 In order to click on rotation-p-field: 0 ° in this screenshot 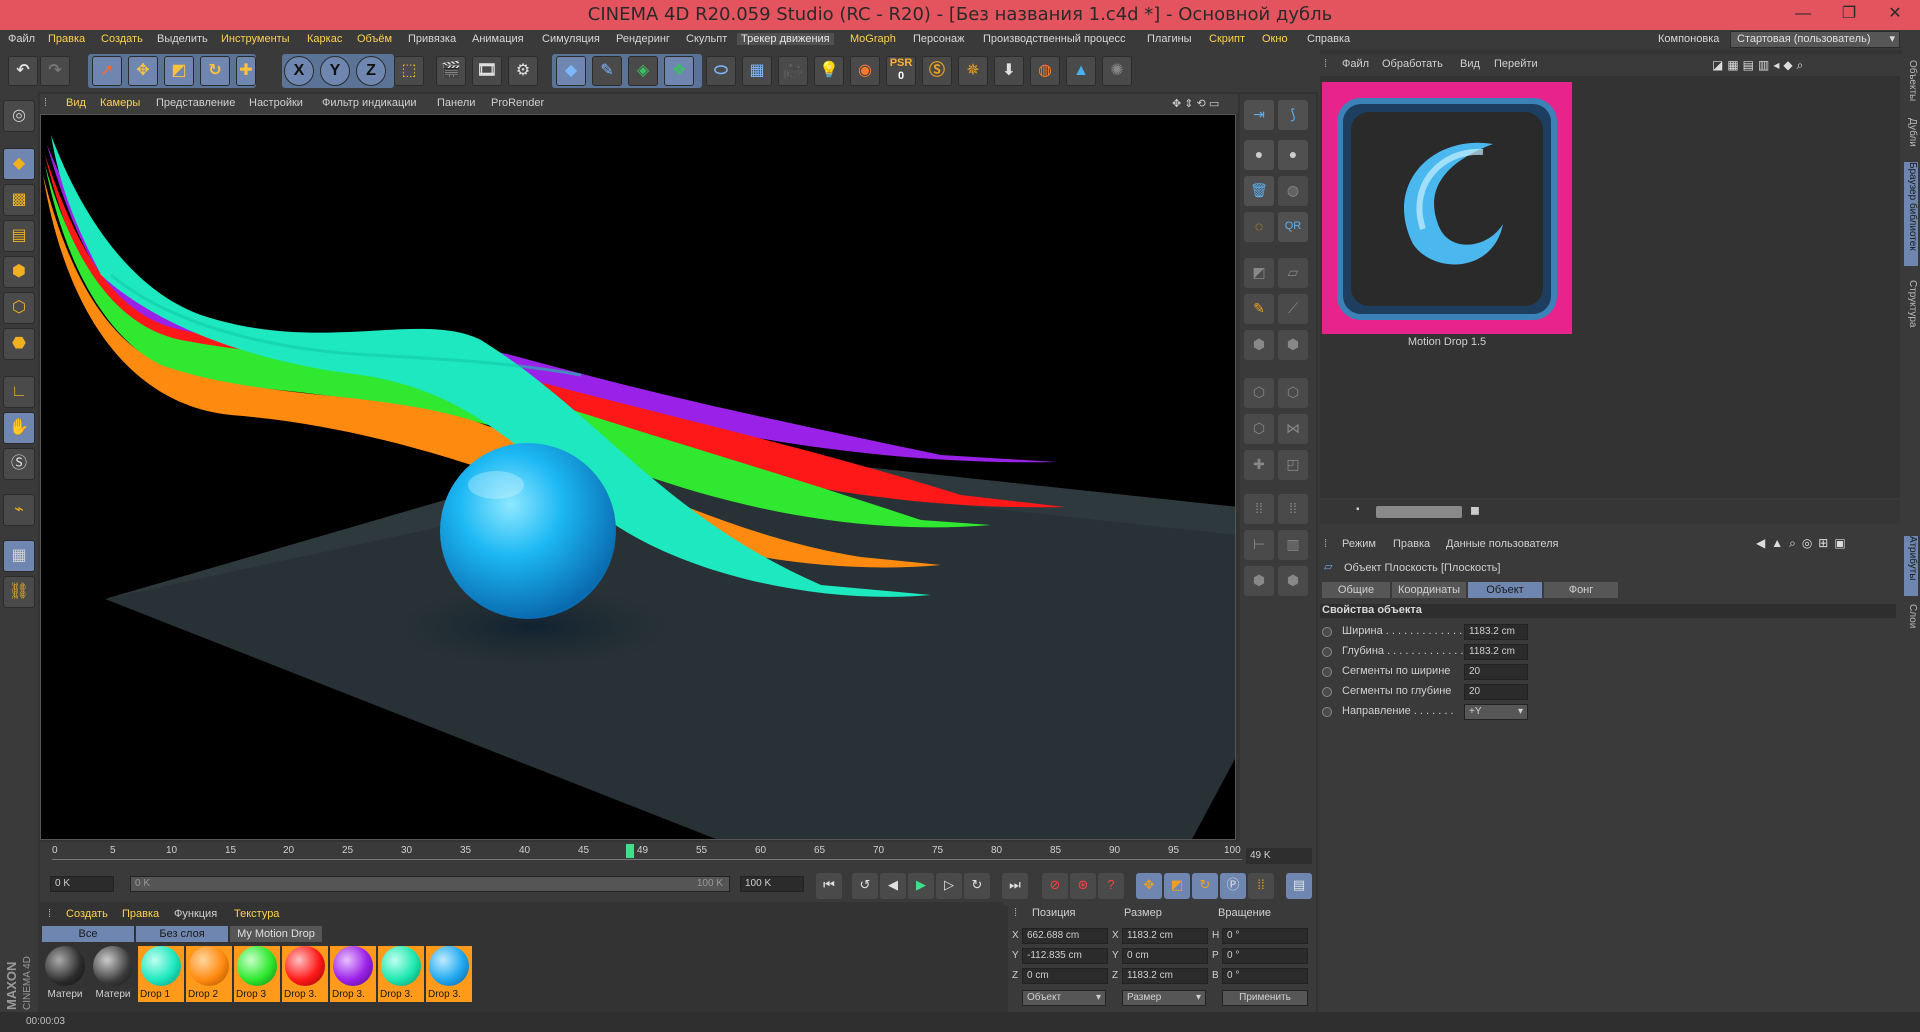, I will do `click(1265, 956)`.